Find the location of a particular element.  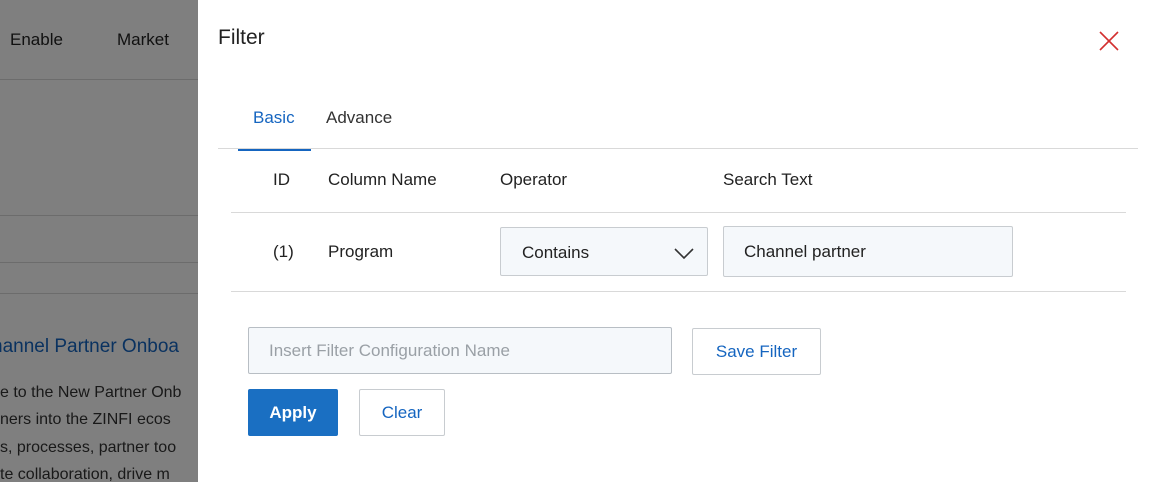

header-column-name: Column Name is located at coordinates (382, 179).